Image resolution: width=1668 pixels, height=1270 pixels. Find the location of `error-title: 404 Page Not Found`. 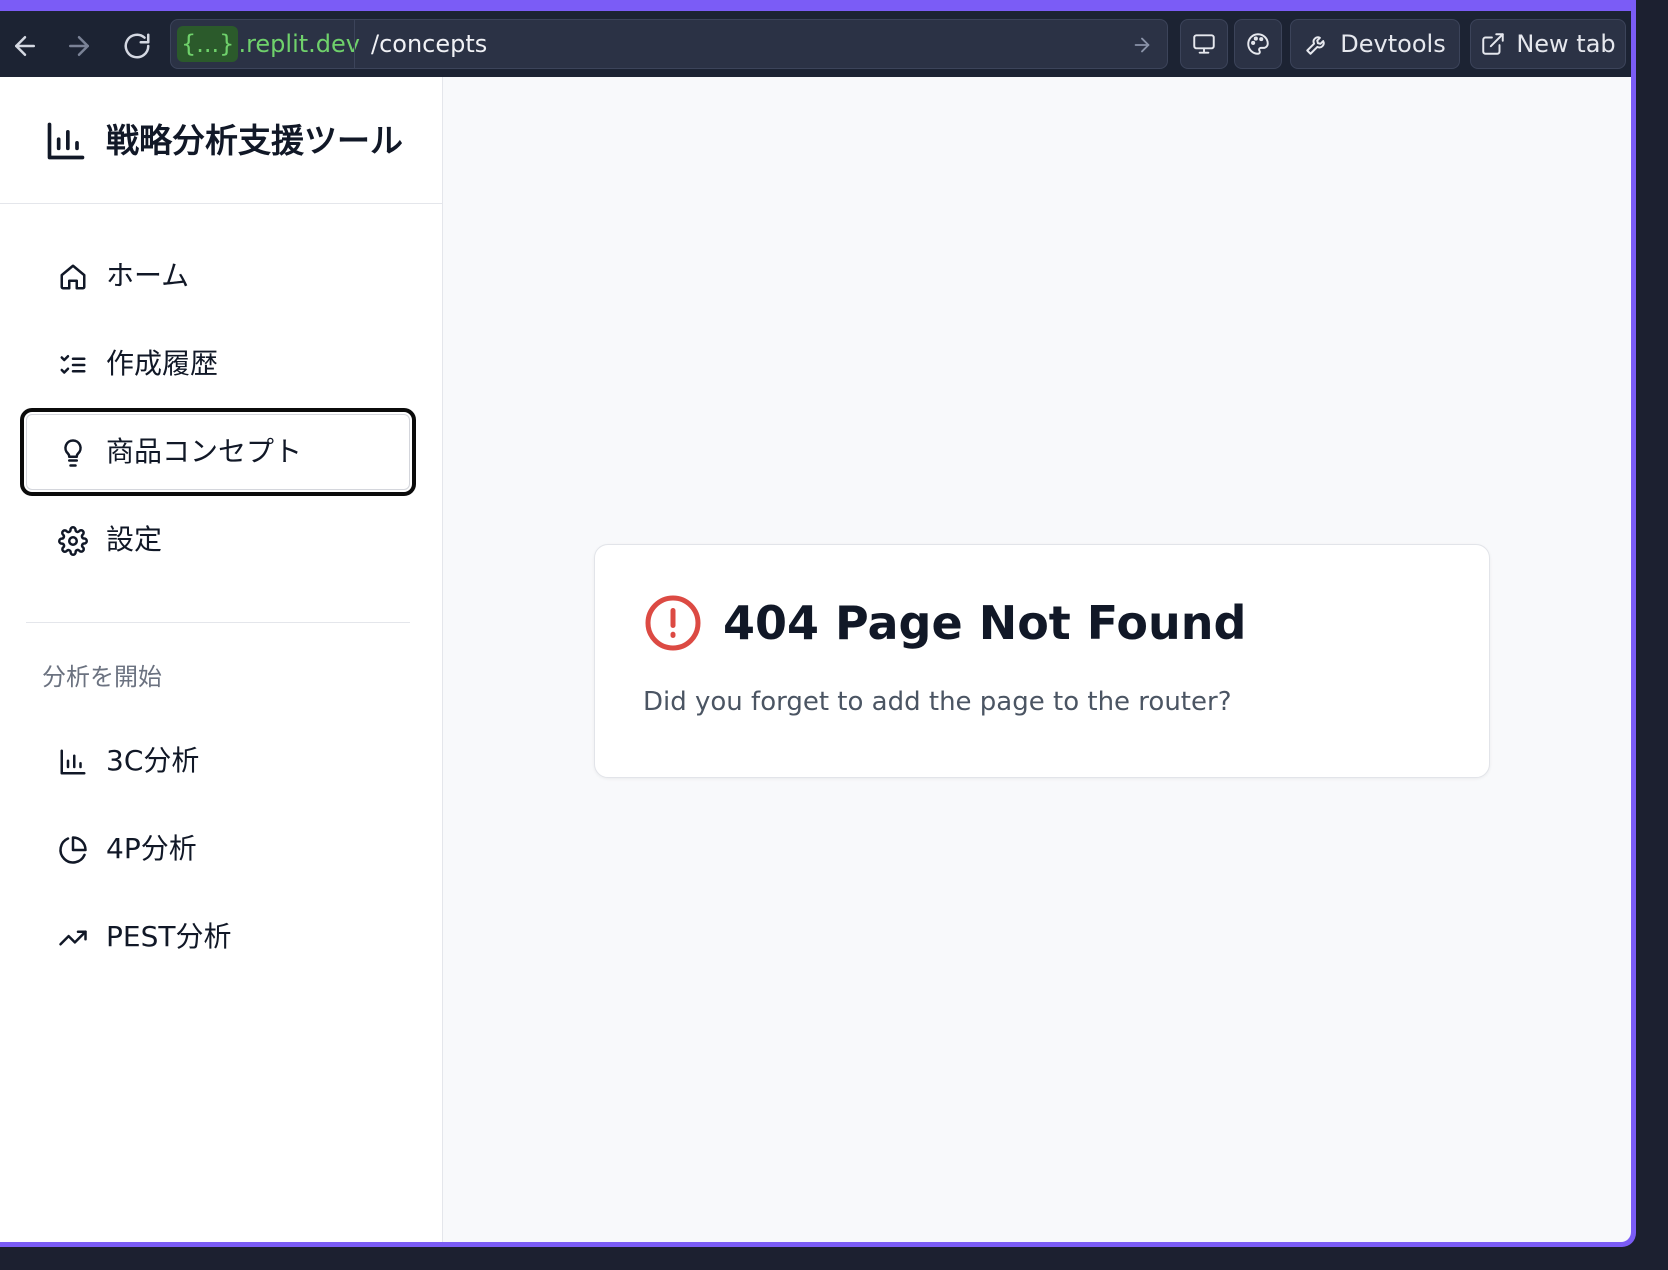

error-title: 404 Page Not Found is located at coordinates (985, 623).